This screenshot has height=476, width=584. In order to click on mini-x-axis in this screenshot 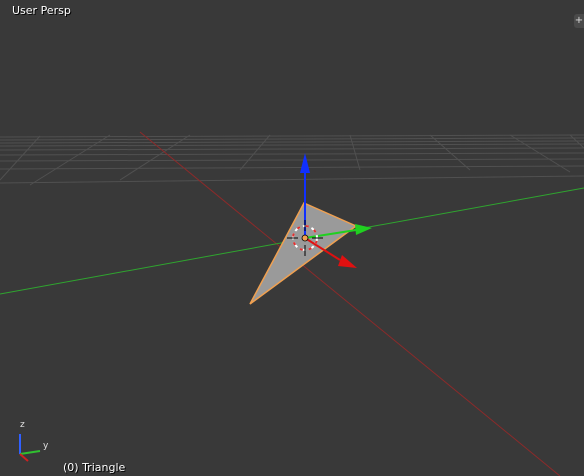, I will do `click(24, 457)`.